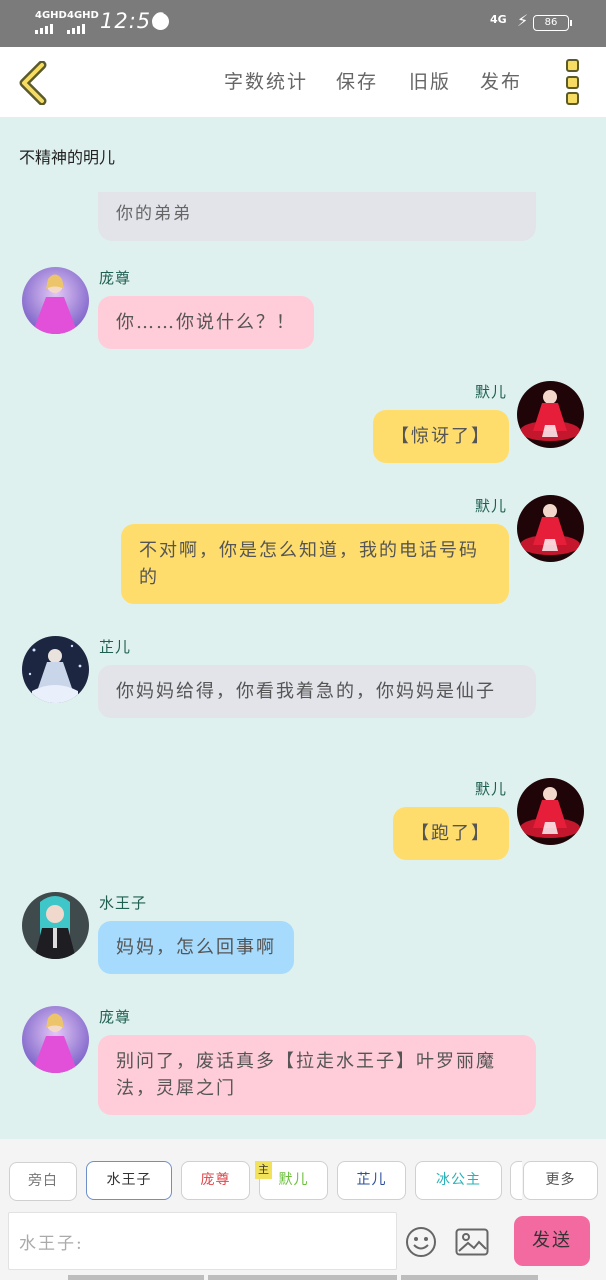 The width and height of the screenshot is (606, 1280). Describe the element at coordinates (552, 1241) in the screenshot. I see `send-button: 发送` at that location.